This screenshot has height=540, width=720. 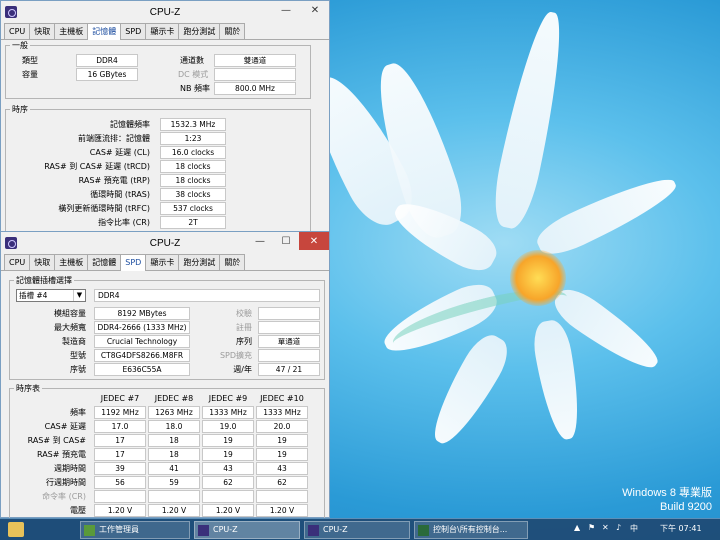 I want to click on explorer-icon, so click(x=16, y=529).